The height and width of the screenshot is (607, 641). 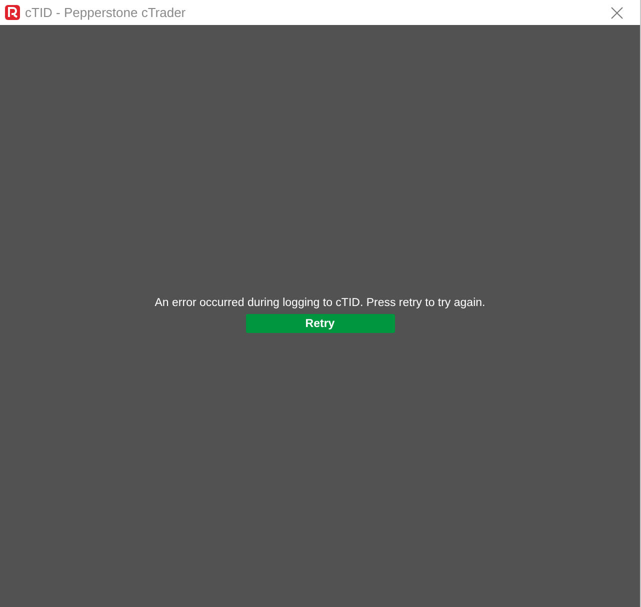 I want to click on app-logo-icon, so click(x=12, y=12).